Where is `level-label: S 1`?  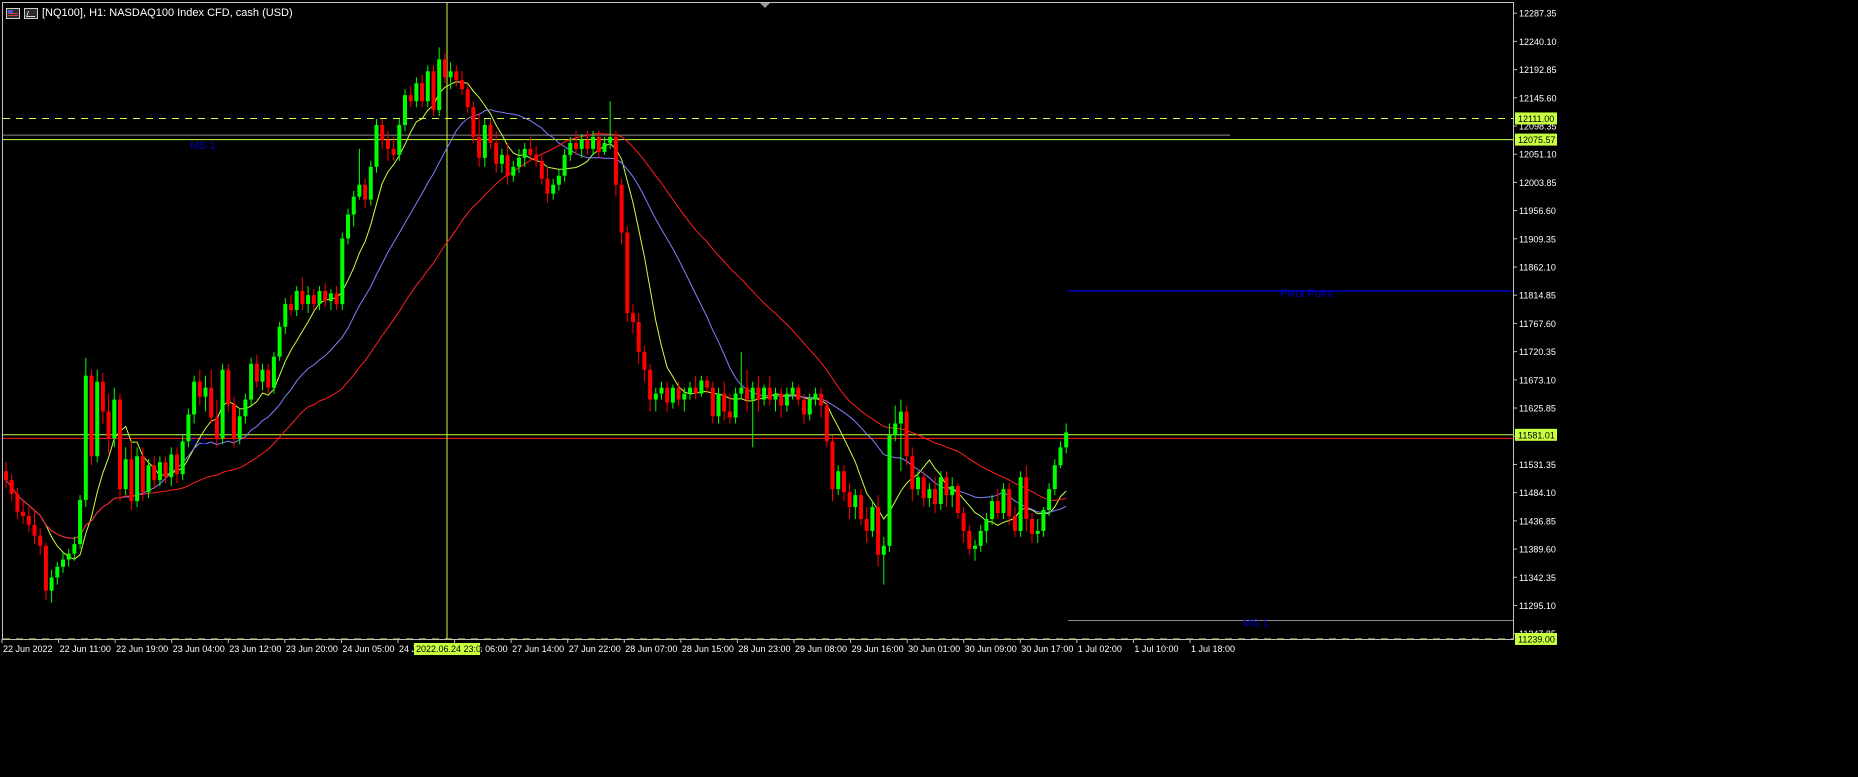
level-label: S 1 is located at coordinates (198, 441).